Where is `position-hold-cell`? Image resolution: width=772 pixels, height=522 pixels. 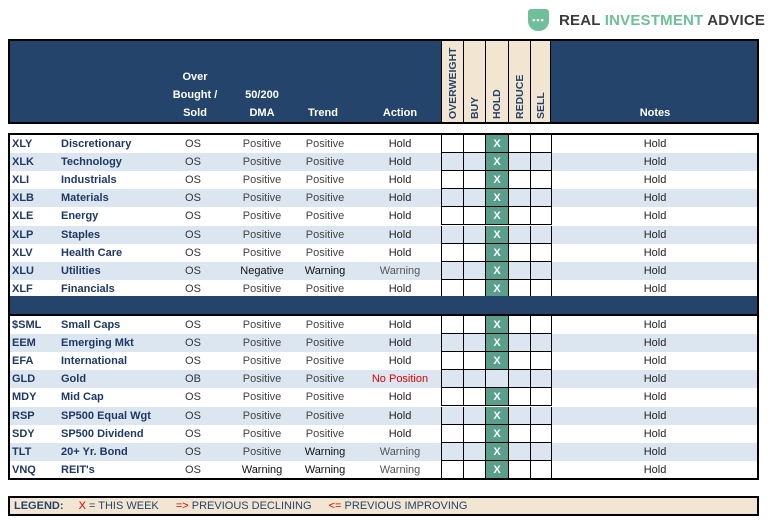
position-hold-cell is located at coordinates (496, 379).